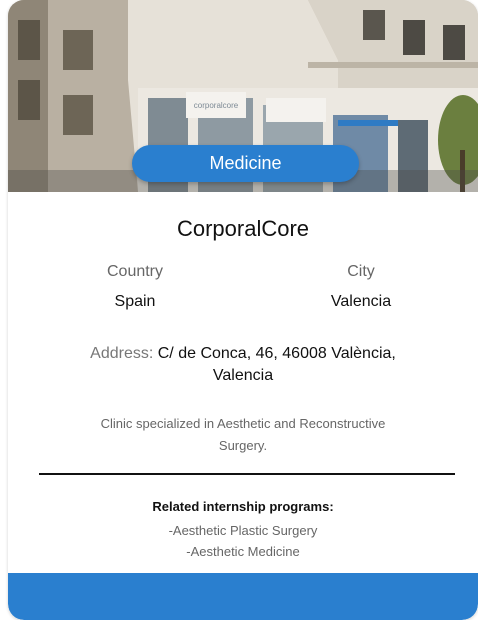 This screenshot has height=620, width=478. What do you see at coordinates (243, 506) in the screenshot?
I see `programs-heading: Related internship programs:` at bounding box center [243, 506].